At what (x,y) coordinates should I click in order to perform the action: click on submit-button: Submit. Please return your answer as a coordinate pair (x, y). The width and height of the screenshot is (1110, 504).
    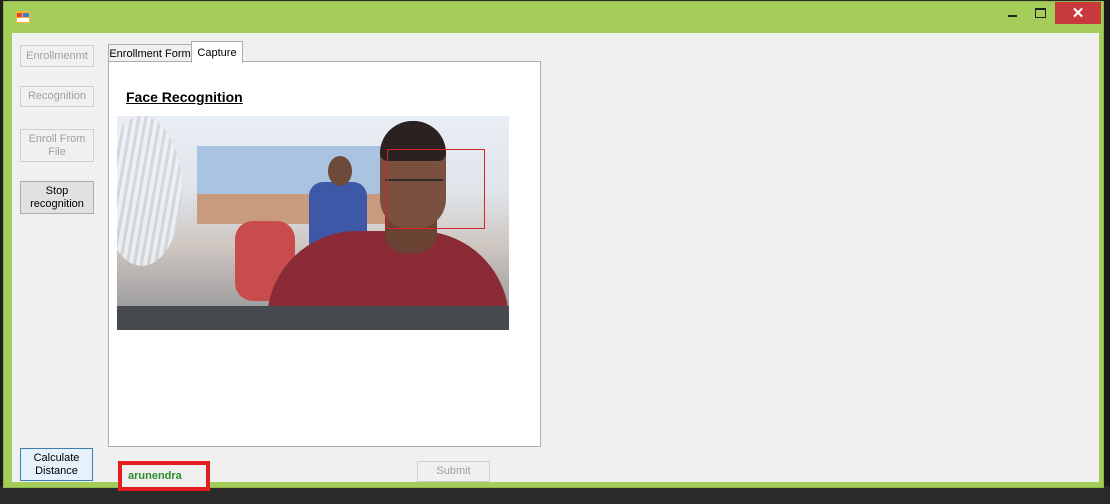
    Looking at the image, I should click on (453, 471).